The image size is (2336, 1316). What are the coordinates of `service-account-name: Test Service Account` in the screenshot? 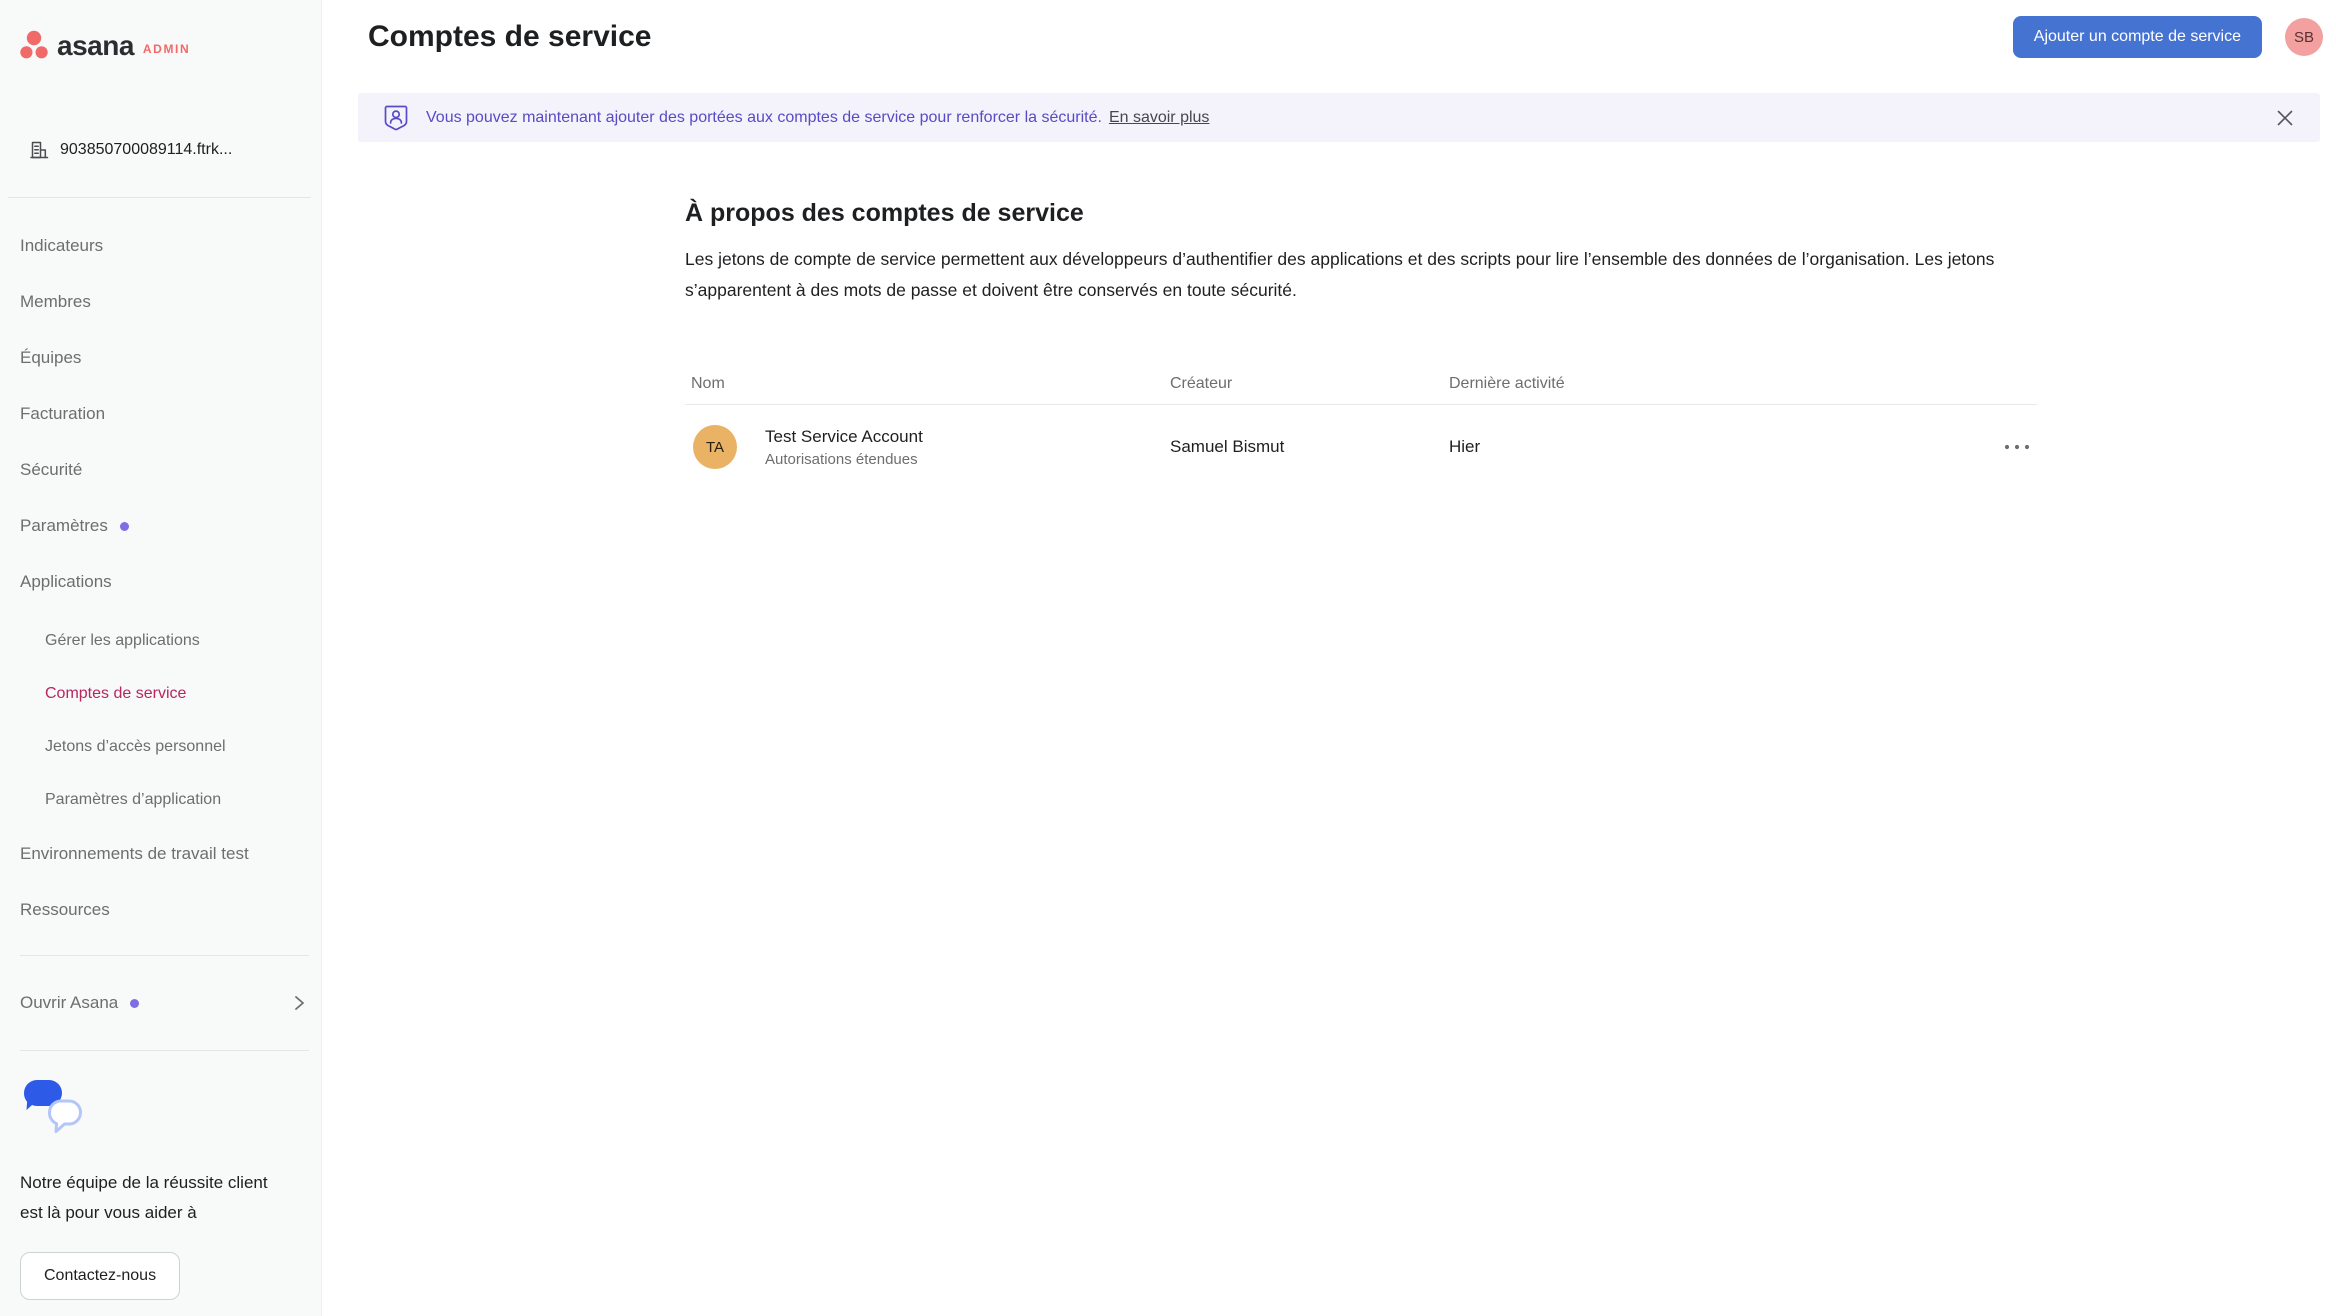 It's located at (844, 436).